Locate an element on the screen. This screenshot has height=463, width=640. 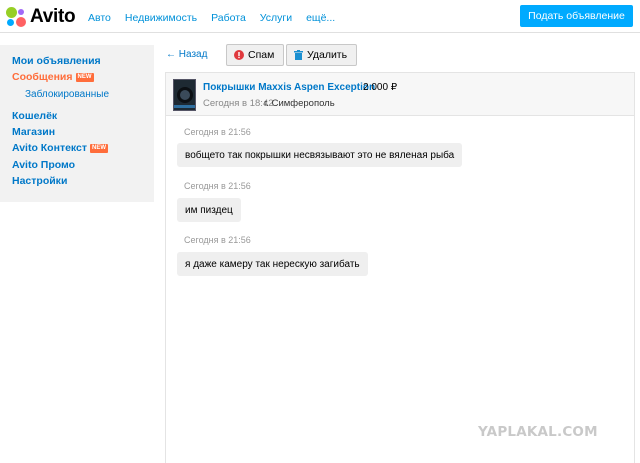
sidebar-item-context: Avito Контекст NEW is located at coordinates (83, 148).